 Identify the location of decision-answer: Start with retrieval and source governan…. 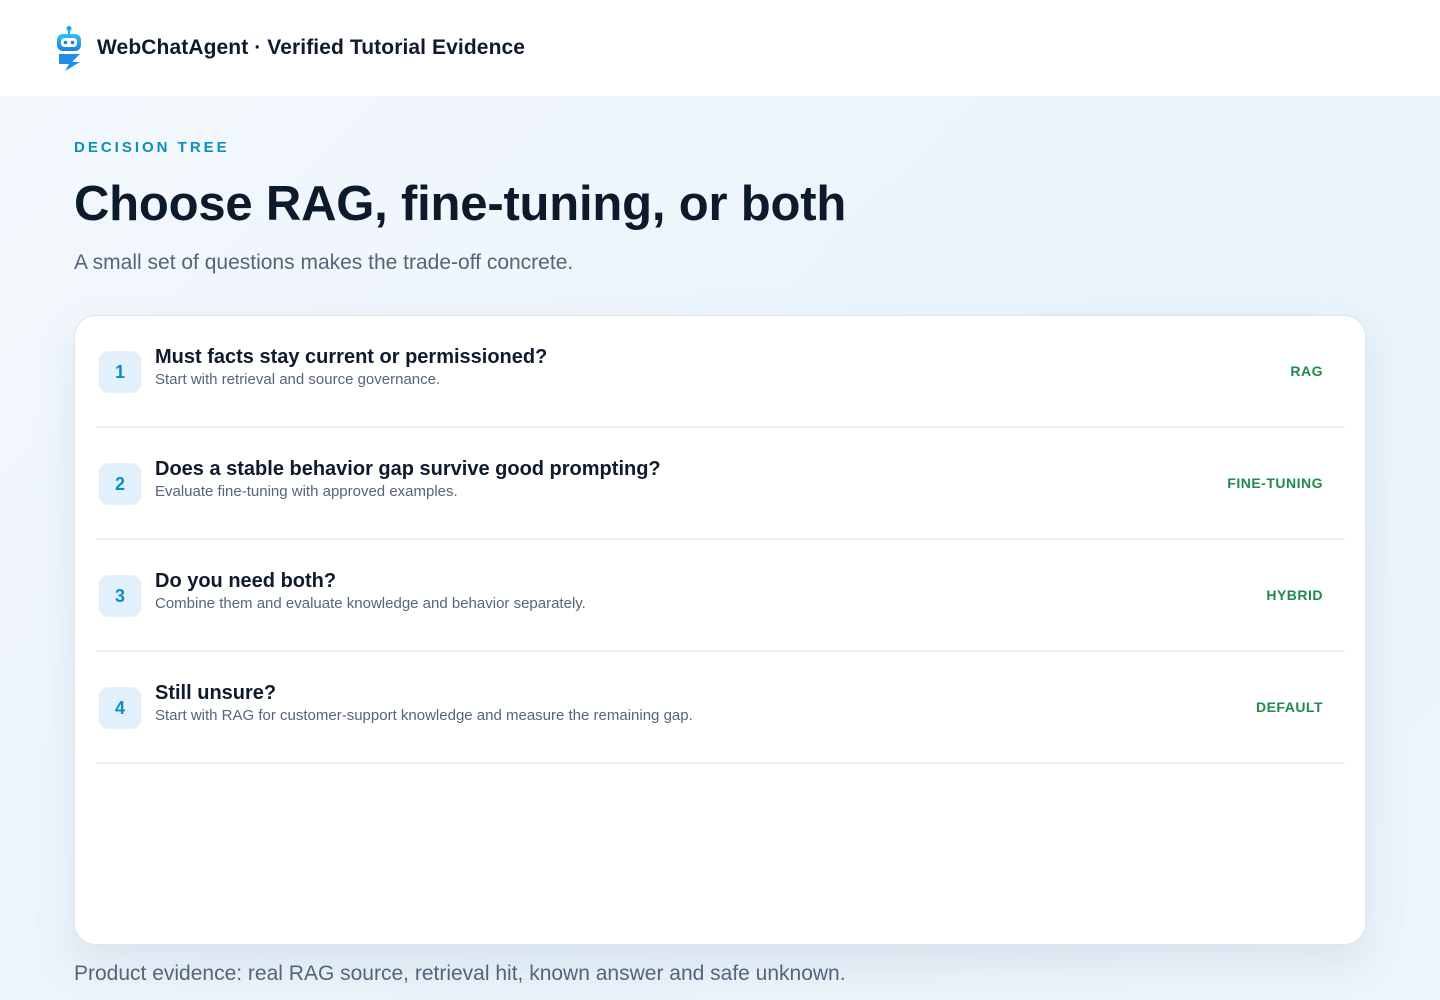
(298, 379).